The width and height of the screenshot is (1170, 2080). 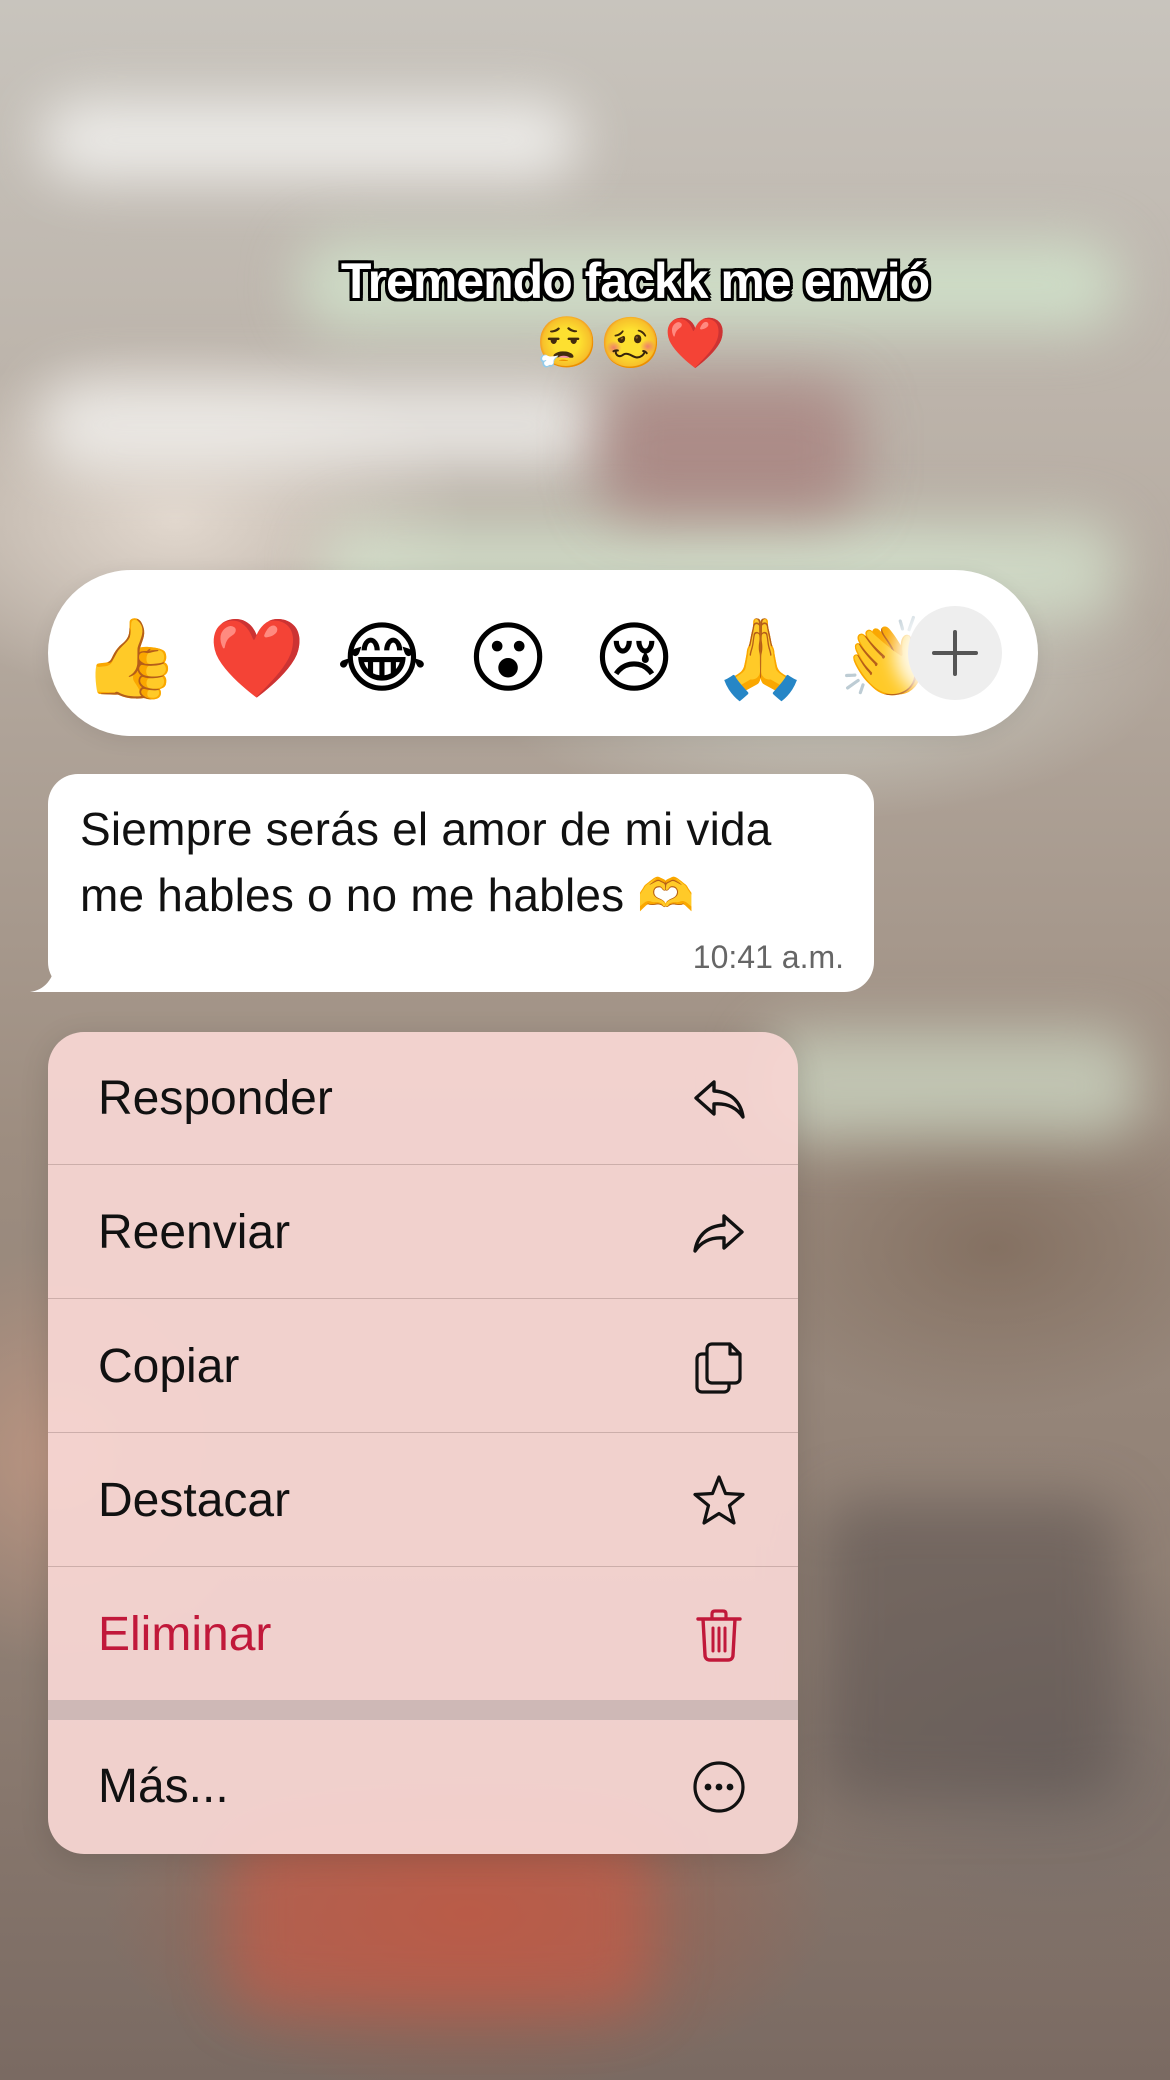 I want to click on more-icon, so click(x=719, y=1787).